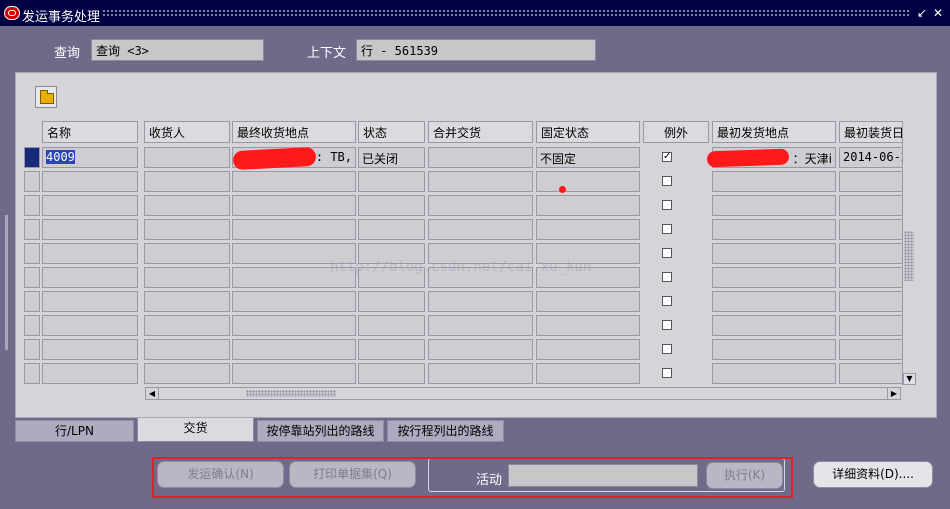  I want to click on tab-lines-lpn: 行/LPN, so click(74, 431).